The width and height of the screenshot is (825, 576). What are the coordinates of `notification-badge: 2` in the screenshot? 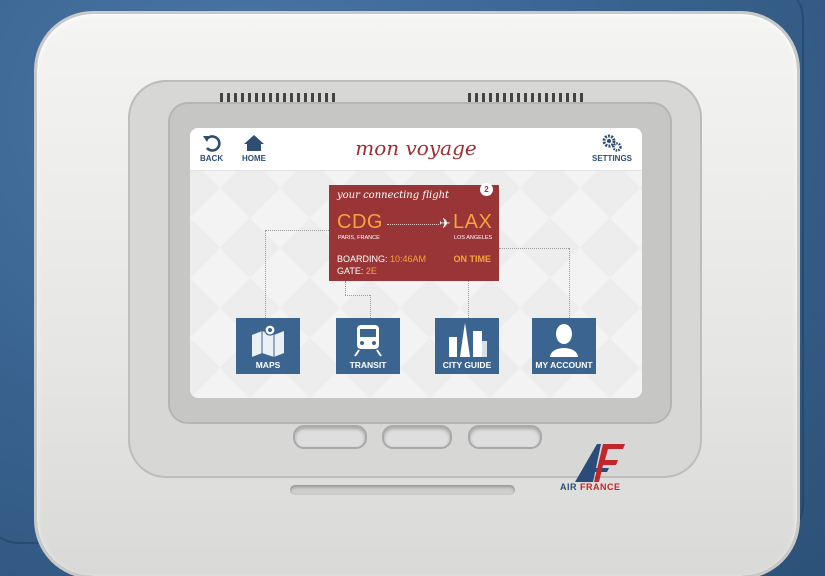 It's located at (486, 189).